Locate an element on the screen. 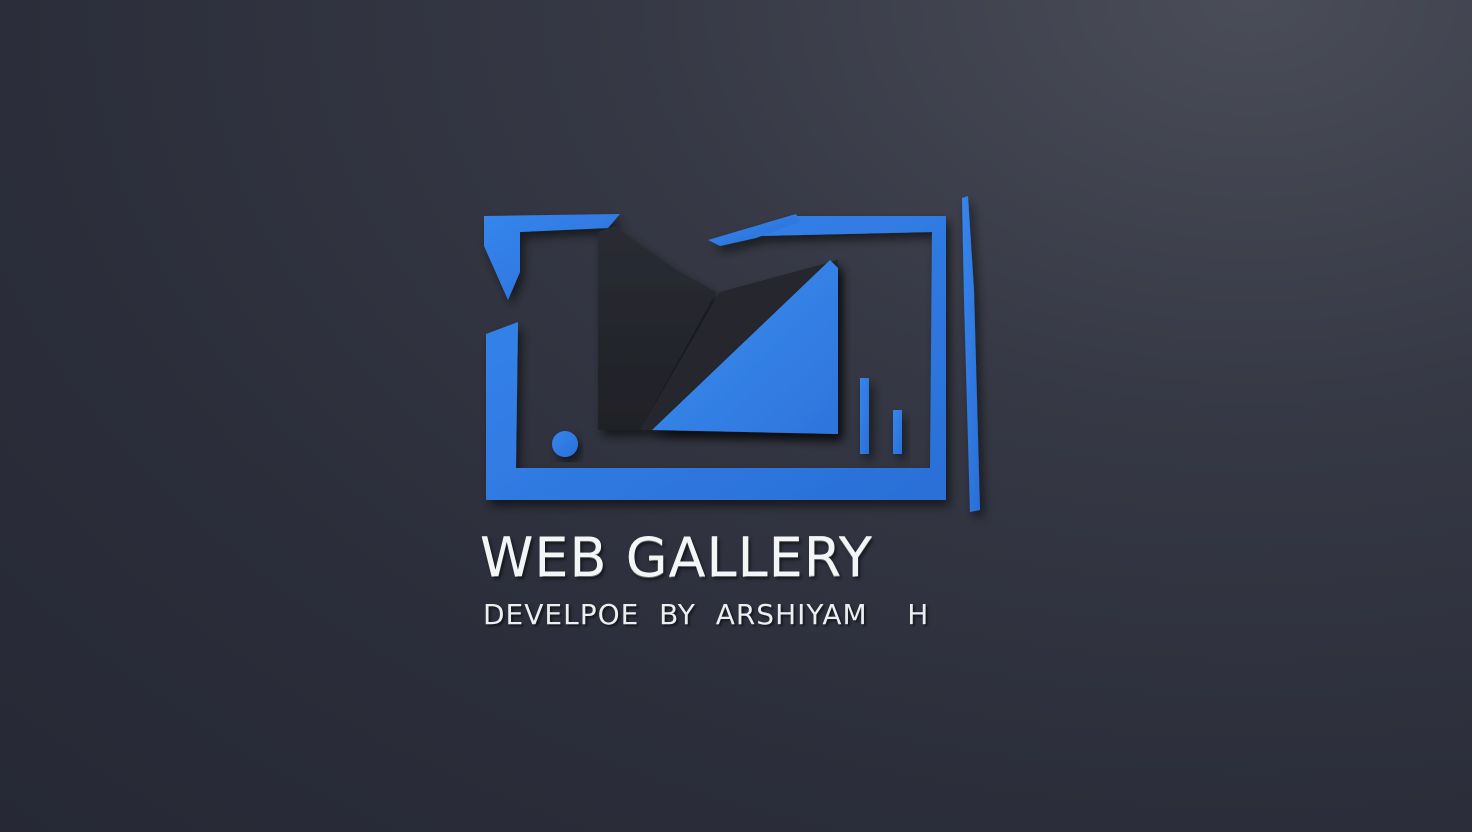  brand-subtitle: DEVELPOE BY ARSHIYAM H is located at coordinates (706, 614).